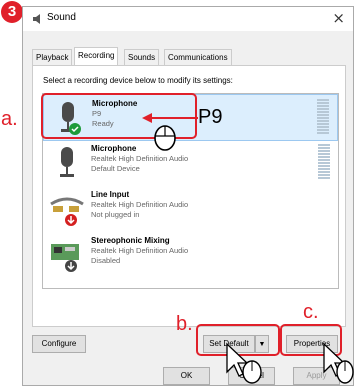 Image resolution: width=355 pixels, height=388 pixels. Describe the element at coordinates (12, 12) in the screenshot. I see `step-number-badge: 3` at that location.